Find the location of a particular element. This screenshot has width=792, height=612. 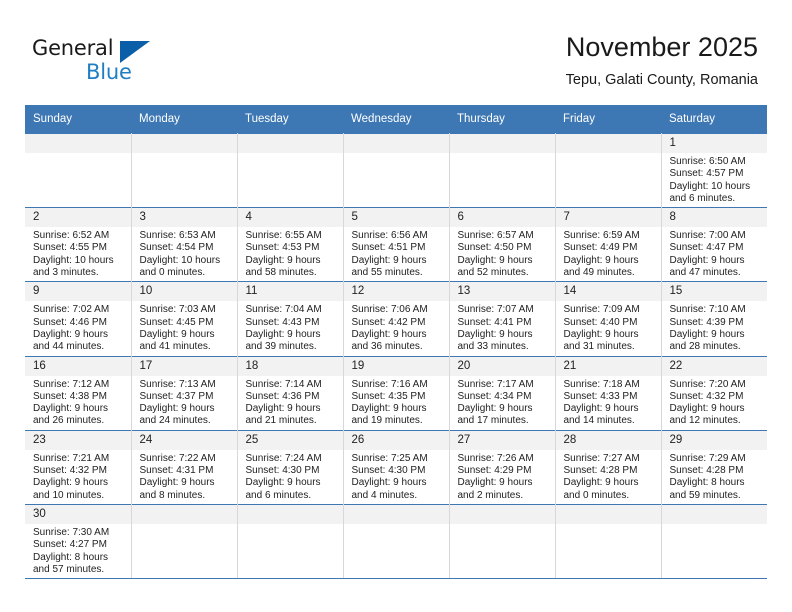

sunrise-line: Sunrise: 7:00 AM is located at coordinates (707, 236).